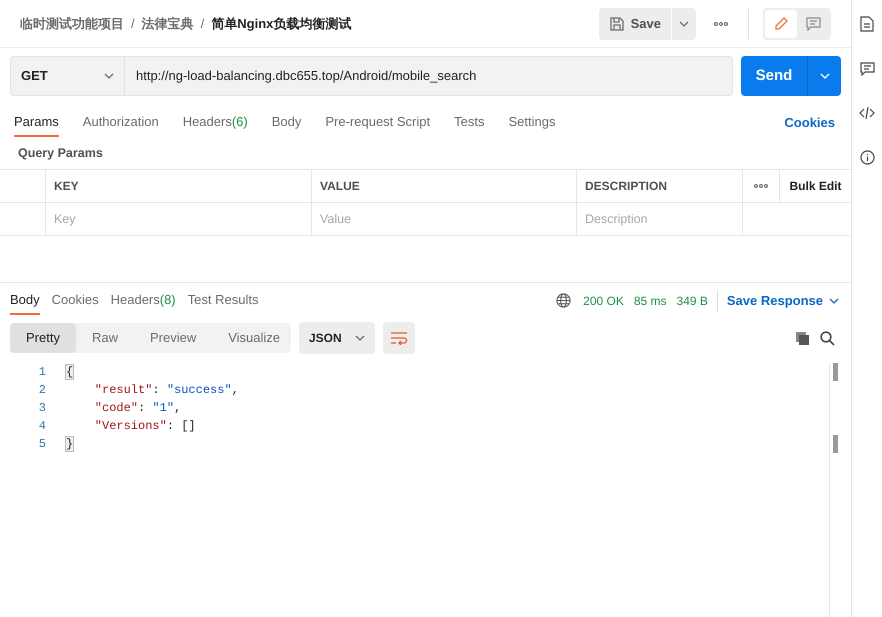  Describe the element at coordinates (42, 390) in the screenshot. I see `line-number: 2` at that location.